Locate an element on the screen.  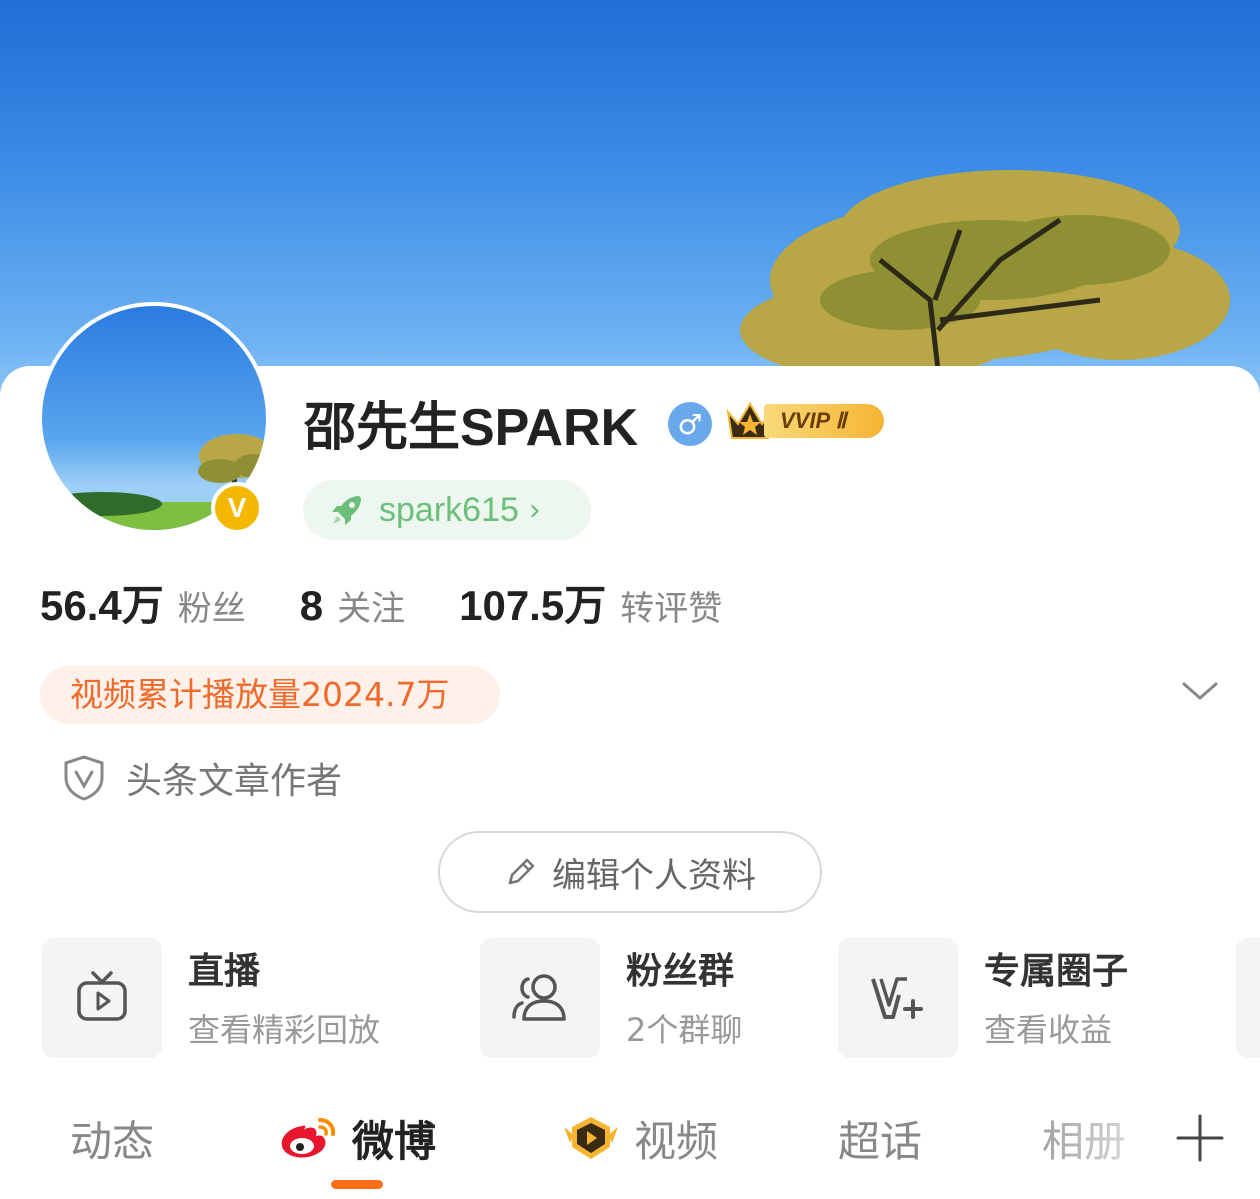
video-badge-icon is located at coordinates (591, 1138).